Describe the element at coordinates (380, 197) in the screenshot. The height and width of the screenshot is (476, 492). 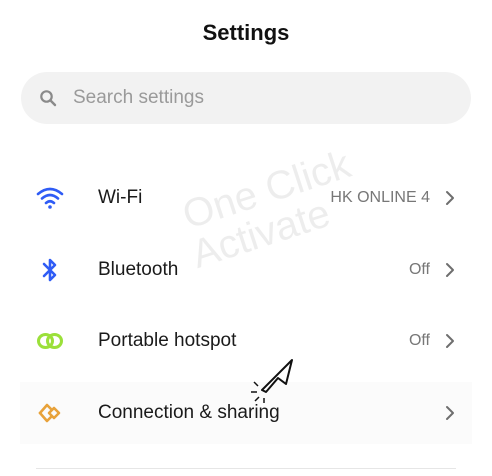
I see `wifi-value: HK ONLINE 4` at that location.